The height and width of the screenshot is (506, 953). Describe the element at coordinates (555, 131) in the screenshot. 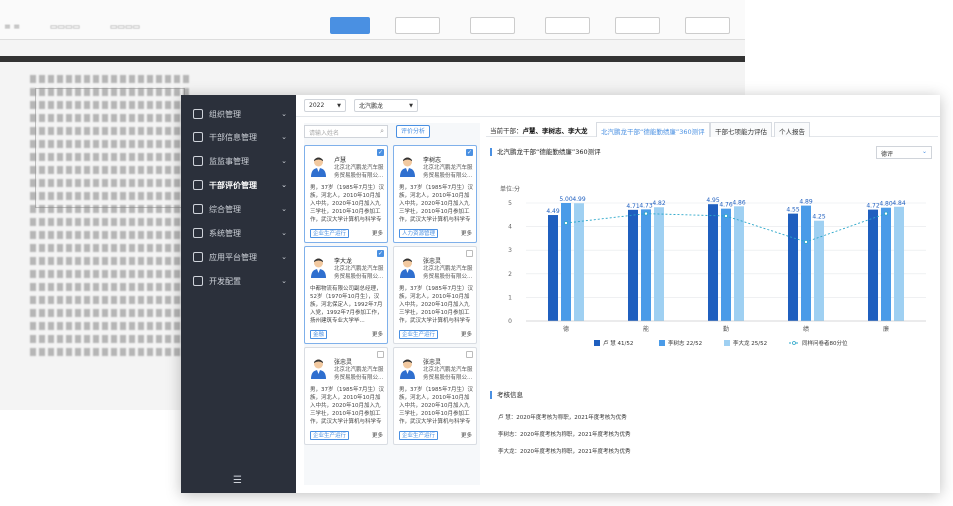

I see `current-cadre-names: 卢慧、李树志、李大龙` at that location.